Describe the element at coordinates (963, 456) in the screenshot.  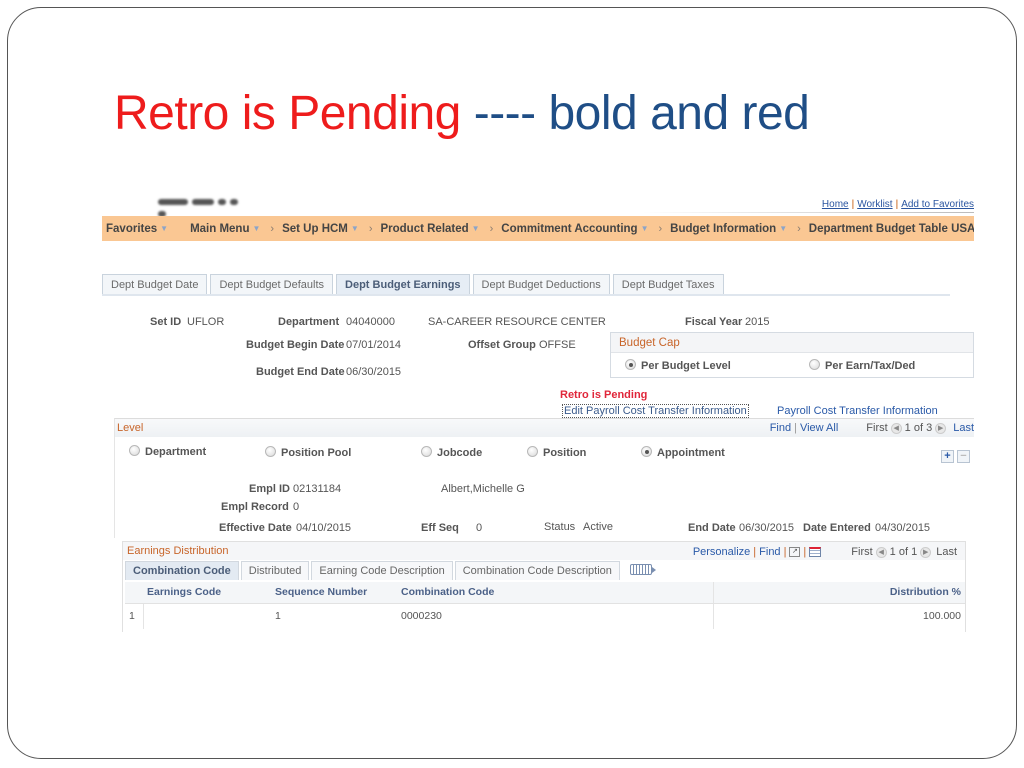
I see `delete-row-icon: −` at that location.